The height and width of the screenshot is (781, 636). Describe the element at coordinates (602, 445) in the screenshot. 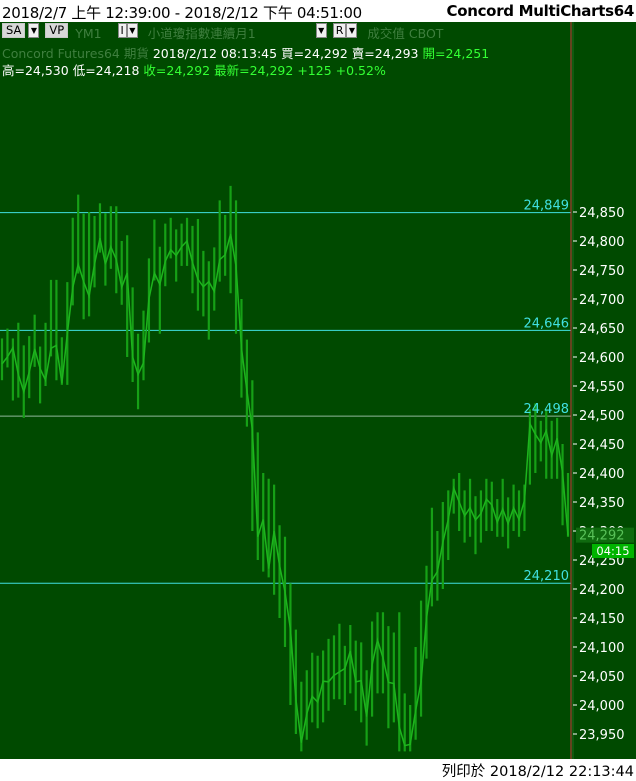

I see `y-tick-label: 24,450` at that location.